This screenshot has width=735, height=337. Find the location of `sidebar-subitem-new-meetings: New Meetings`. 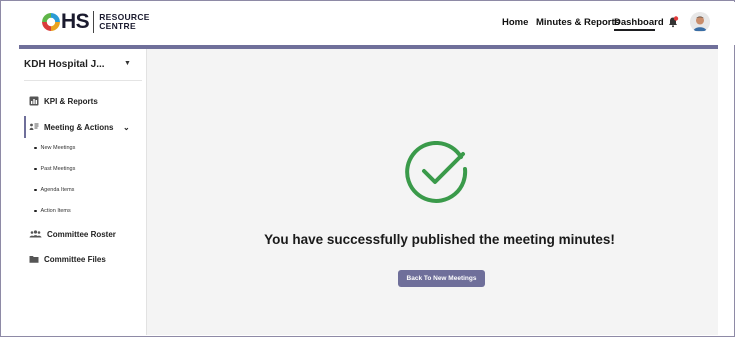

sidebar-subitem-new-meetings: New Meetings is located at coordinates (54, 148).